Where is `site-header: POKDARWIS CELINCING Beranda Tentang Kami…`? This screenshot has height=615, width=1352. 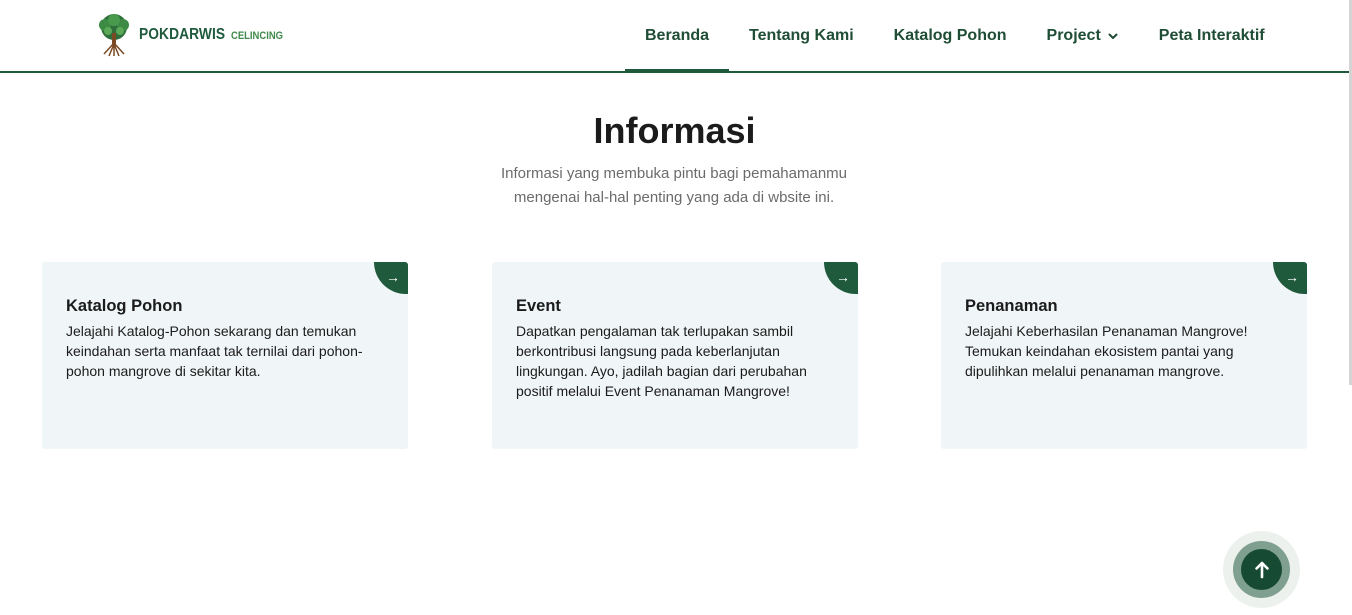
site-header: POKDARWIS CELINCING Beranda Tentang Kami… is located at coordinates (674, 36).